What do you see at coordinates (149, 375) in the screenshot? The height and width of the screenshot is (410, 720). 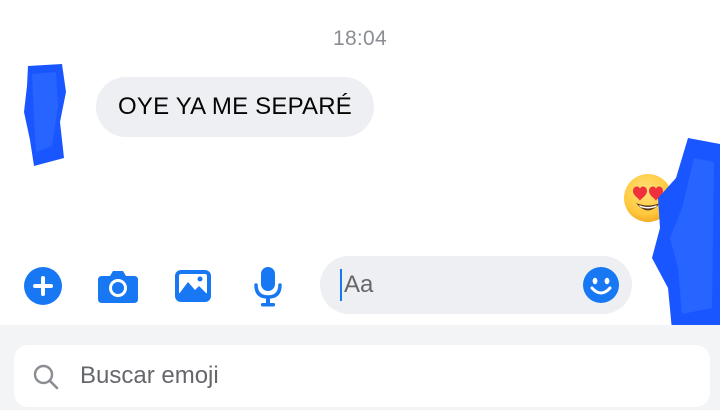 I see `emoji-search-placeholder: Buscar emoji` at bounding box center [149, 375].